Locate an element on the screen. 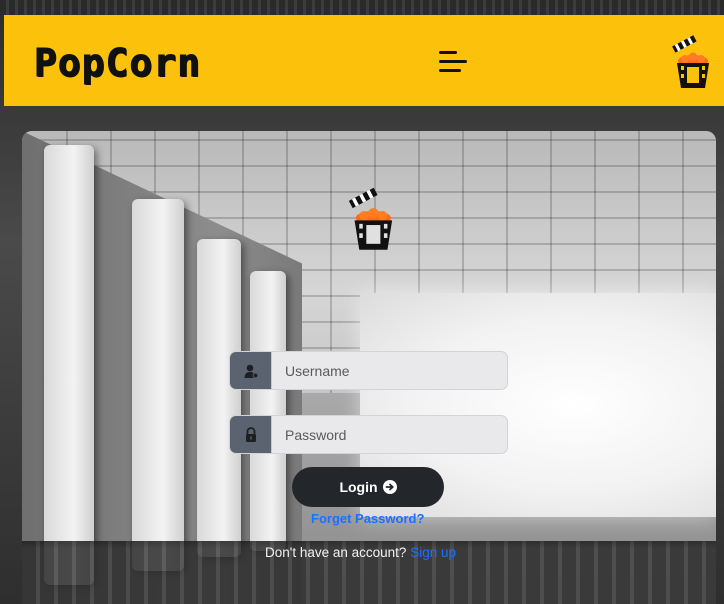 The width and height of the screenshot is (724, 604). hamburger-menu-icon is located at coordinates (454, 61).